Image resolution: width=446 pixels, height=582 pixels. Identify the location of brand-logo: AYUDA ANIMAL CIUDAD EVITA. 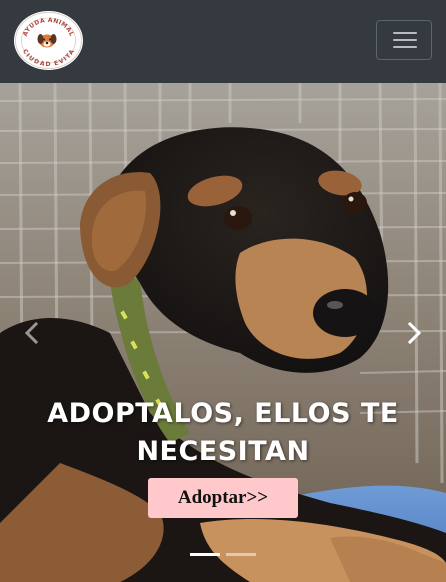
(48, 40).